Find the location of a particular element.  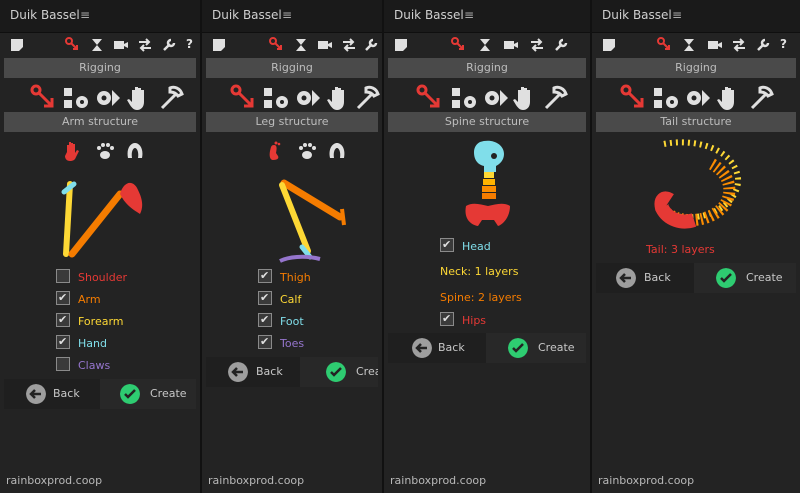

toes-checkbox is located at coordinates (265, 342).